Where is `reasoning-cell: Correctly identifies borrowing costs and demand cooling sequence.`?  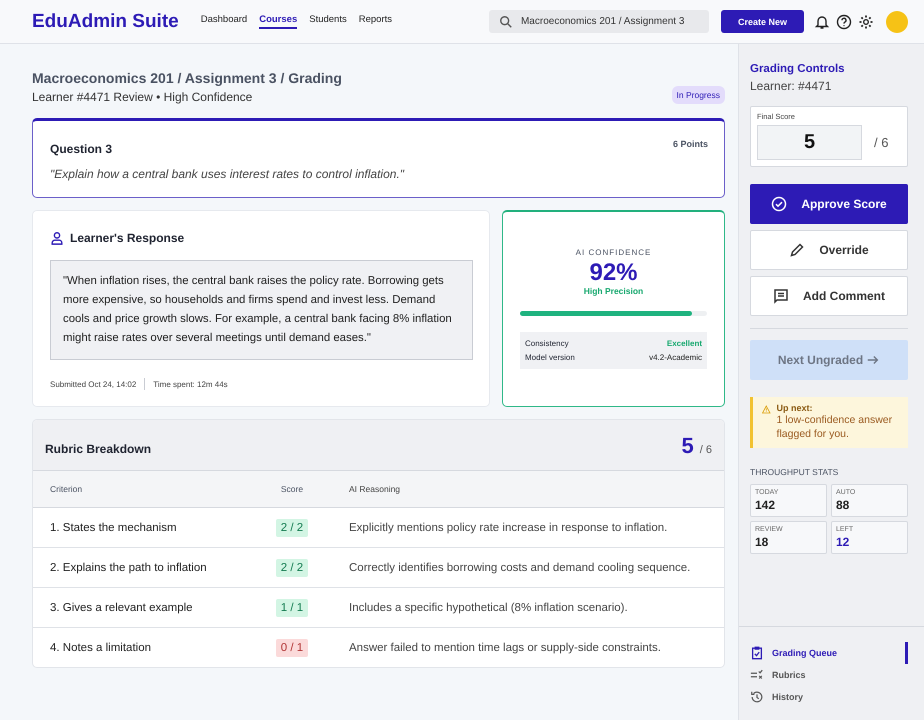 reasoning-cell: Correctly identifies borrowing costs and demand cooling sequence. is located at coordinates (528, 568).